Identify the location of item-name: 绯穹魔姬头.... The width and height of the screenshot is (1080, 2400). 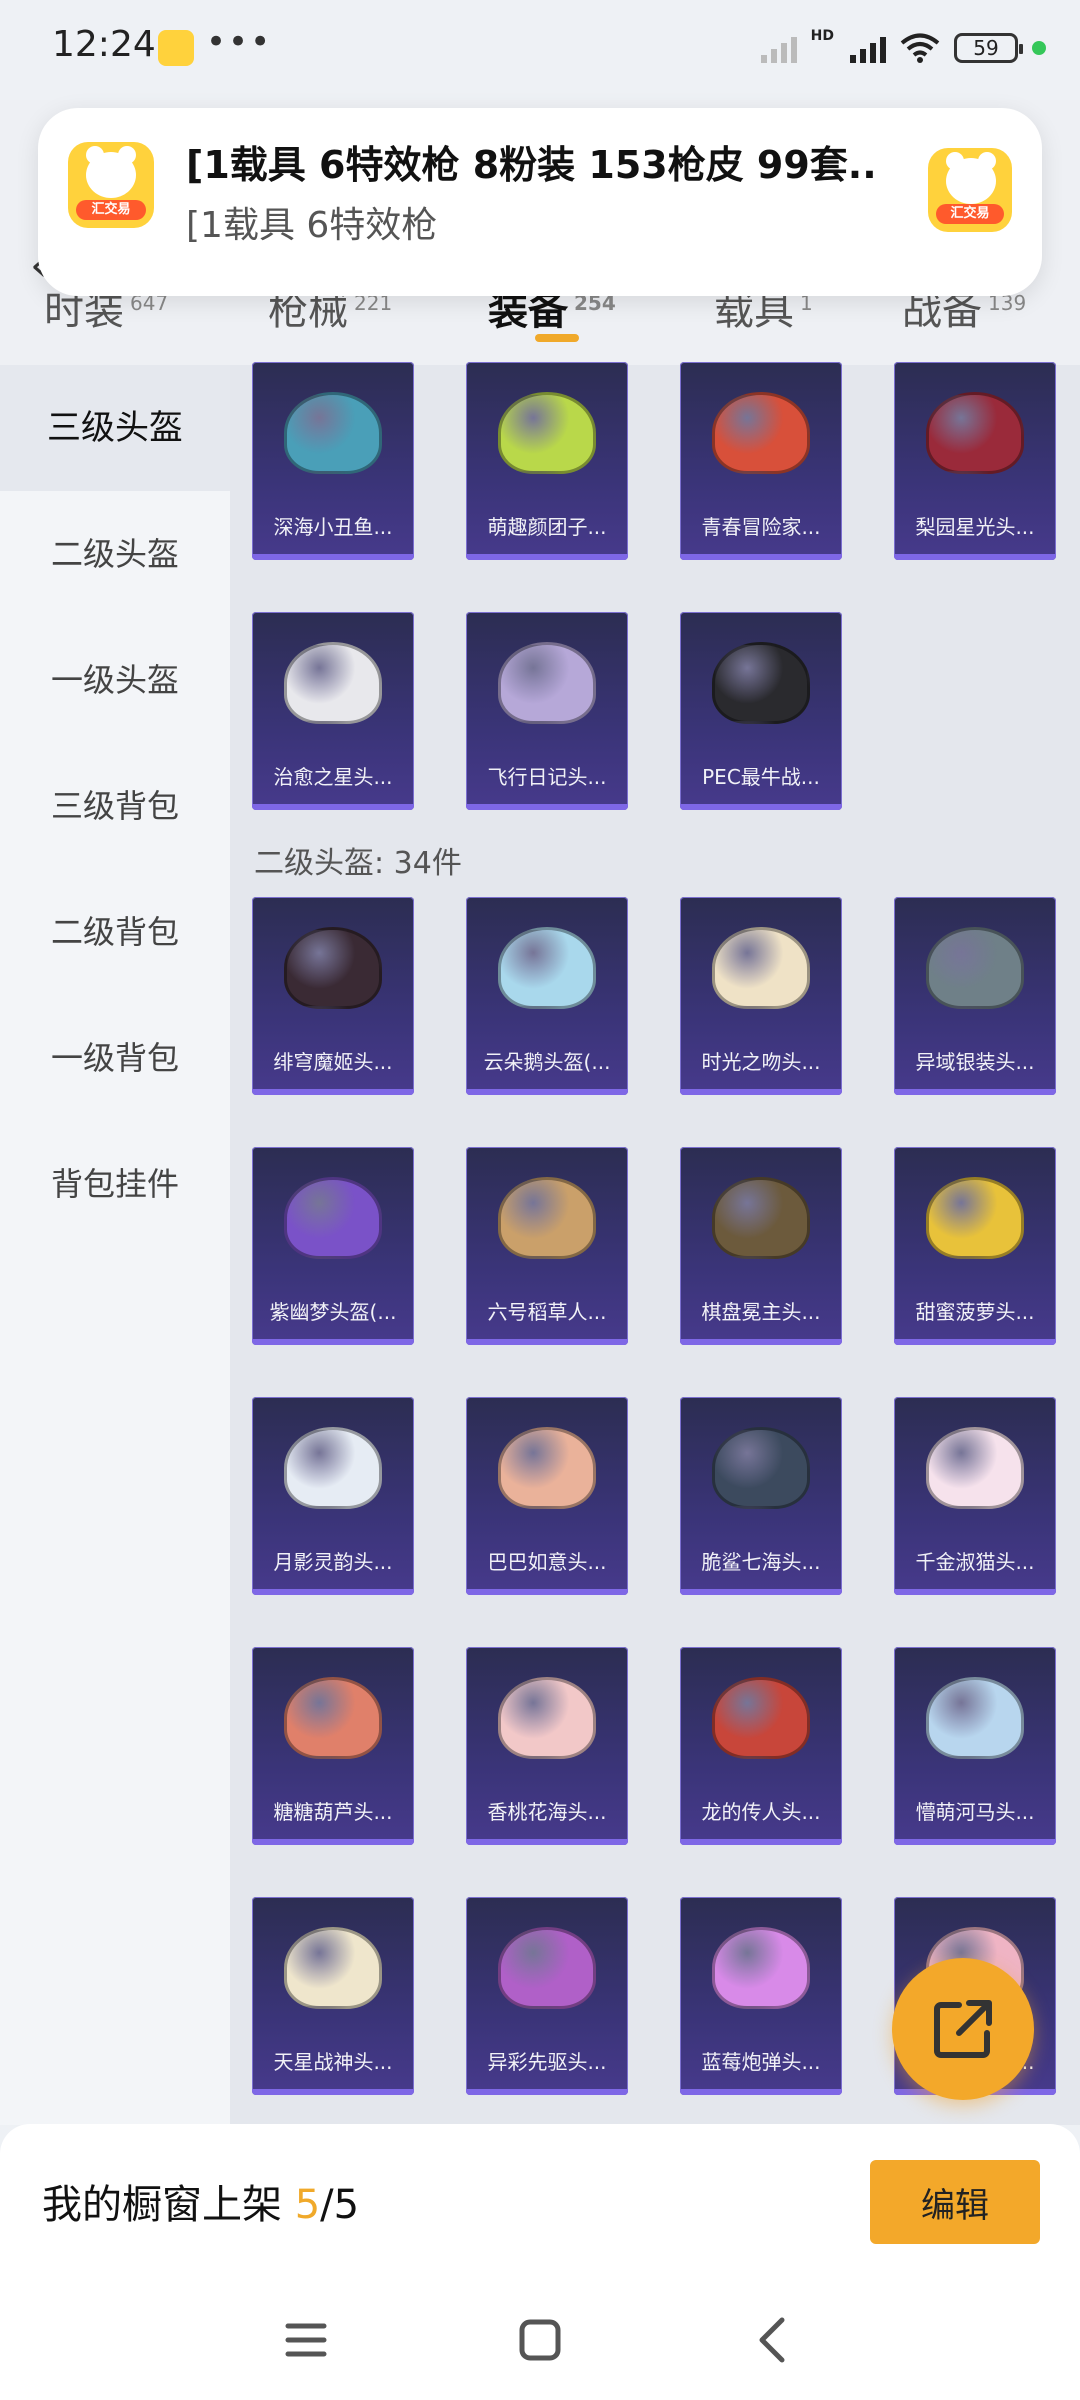
(333, 1062).